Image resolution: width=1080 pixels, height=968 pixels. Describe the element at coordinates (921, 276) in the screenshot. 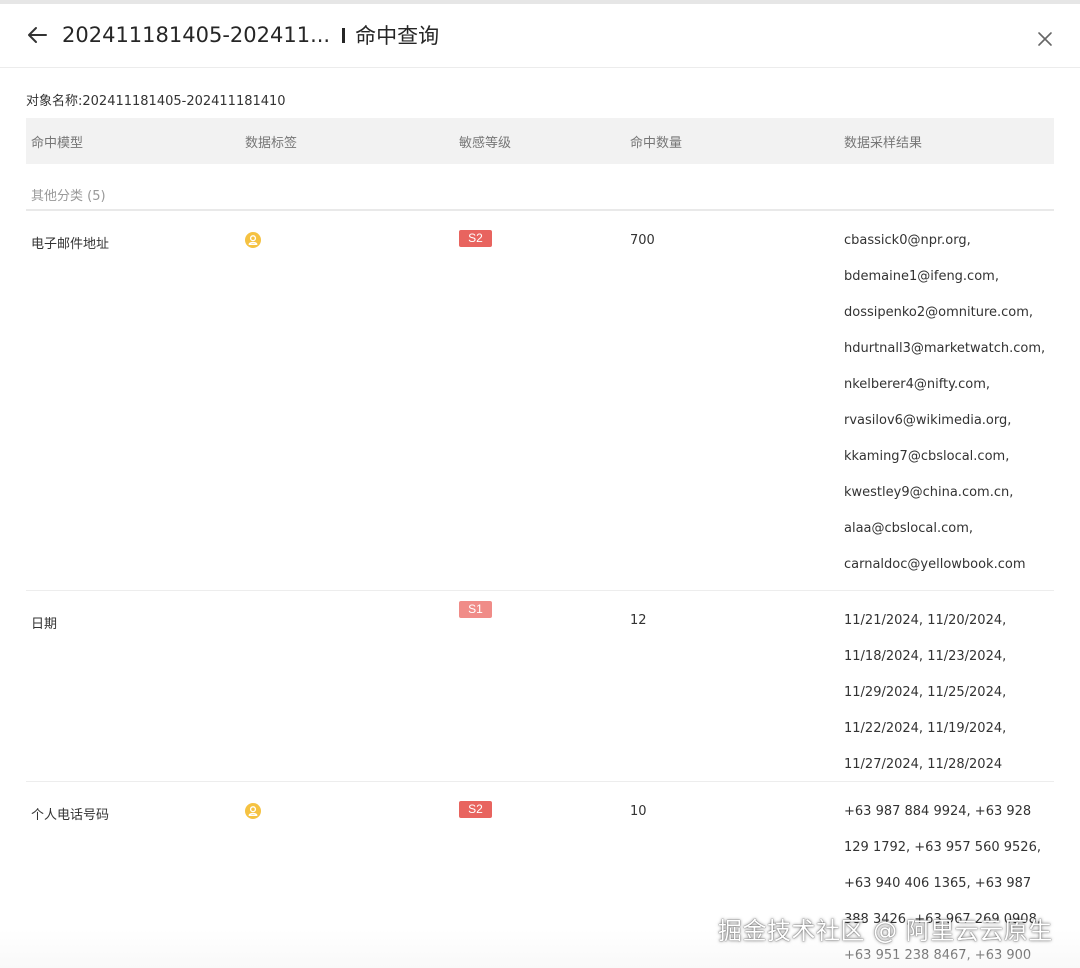

I see `sample-line: bdemaine1@ifeng.com,` at that location.